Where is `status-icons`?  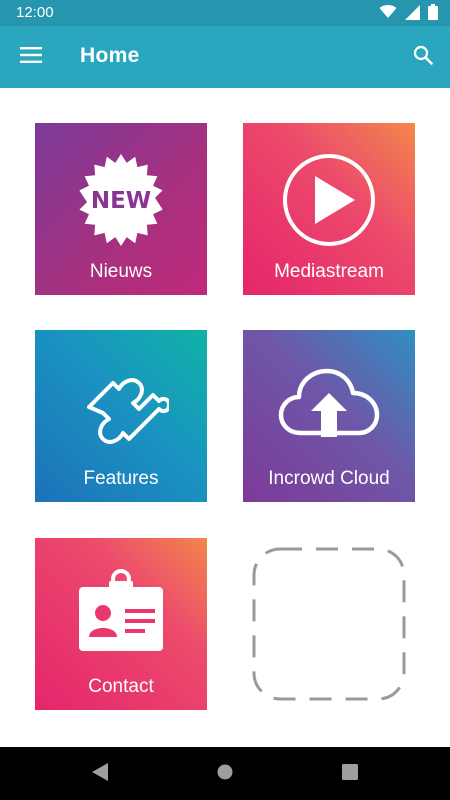 status-icons is located at coordinates (408, 14).